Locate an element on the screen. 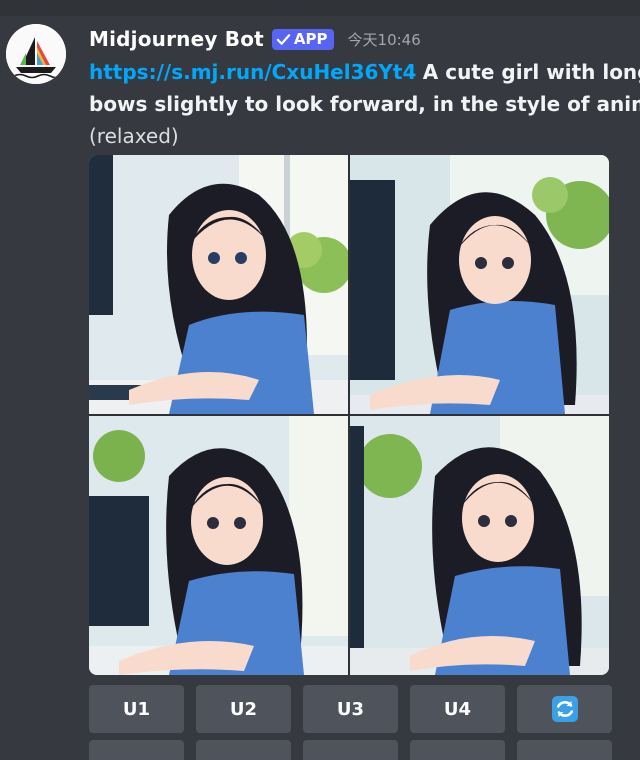 The image size is (640, 760). u1-button: U1 is located at coordinates (136, 709).